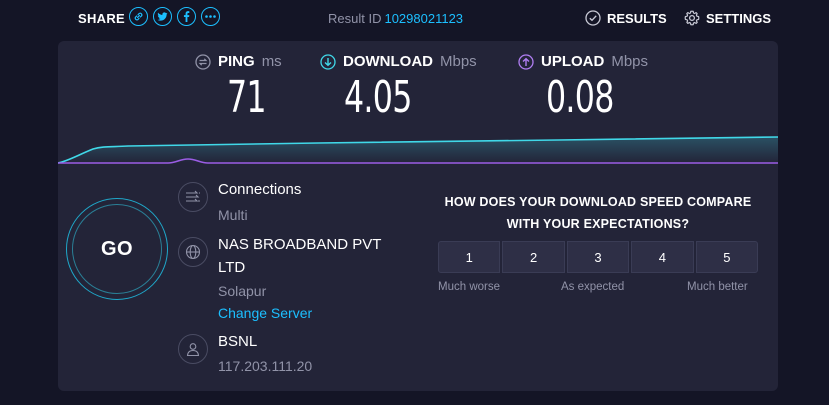 The width and height of the screenshot is (829, 405). What do you see at coordinates (265, 313) in the screenshot?
I see `change-server-link: Change Server` at bounding box center [265, 313].